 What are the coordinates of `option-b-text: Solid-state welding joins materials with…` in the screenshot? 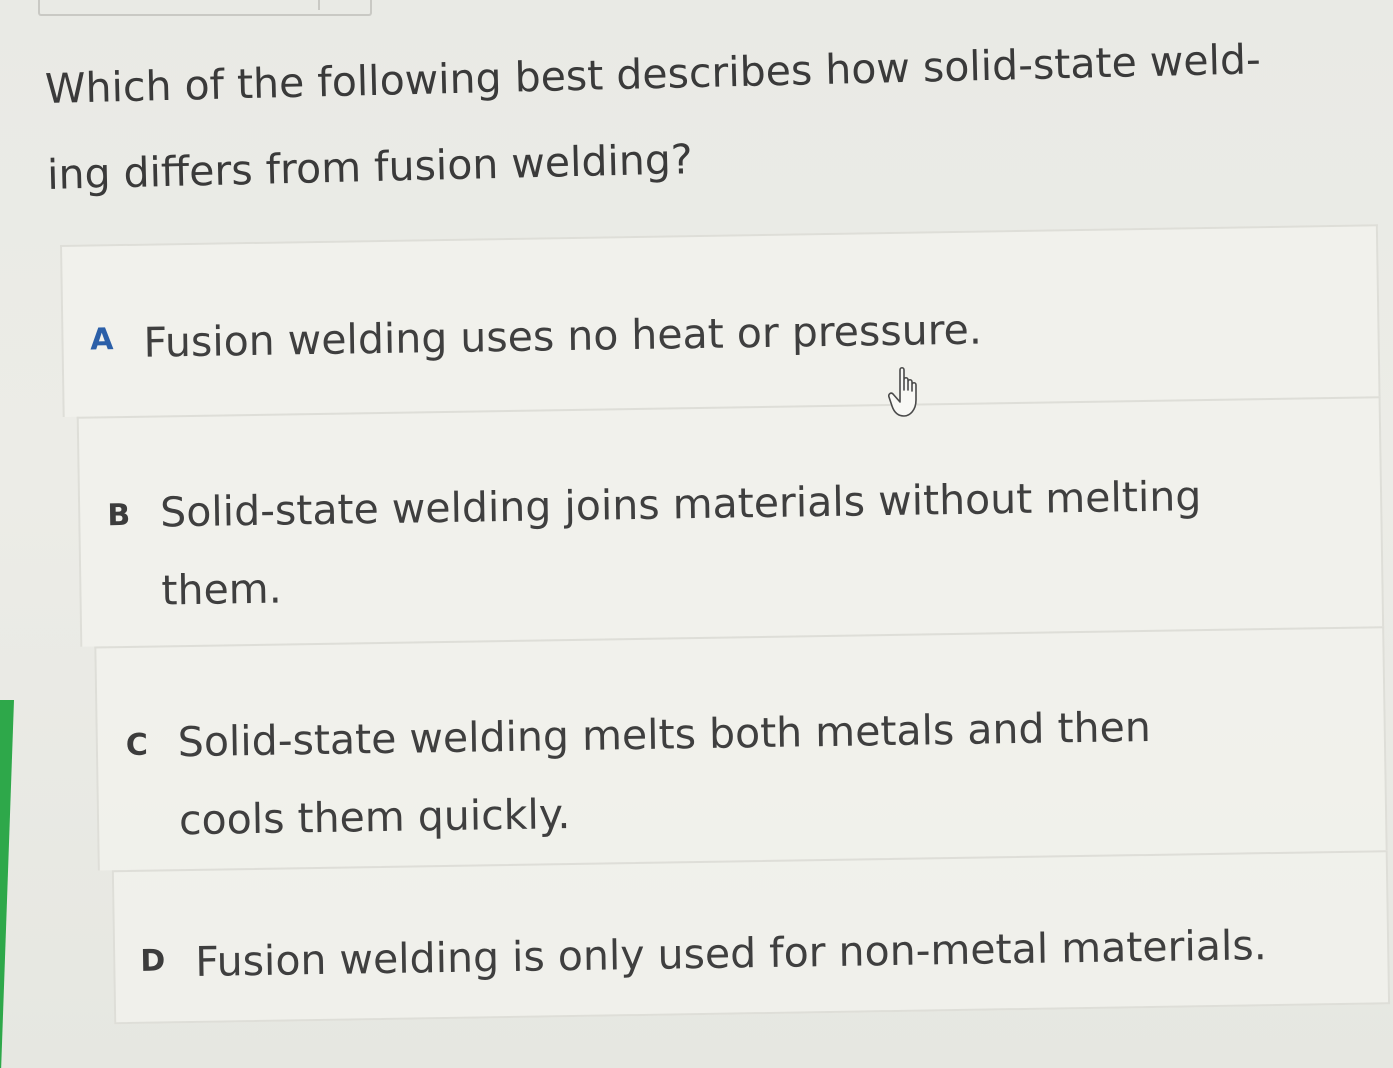 It's located at (680, 543).